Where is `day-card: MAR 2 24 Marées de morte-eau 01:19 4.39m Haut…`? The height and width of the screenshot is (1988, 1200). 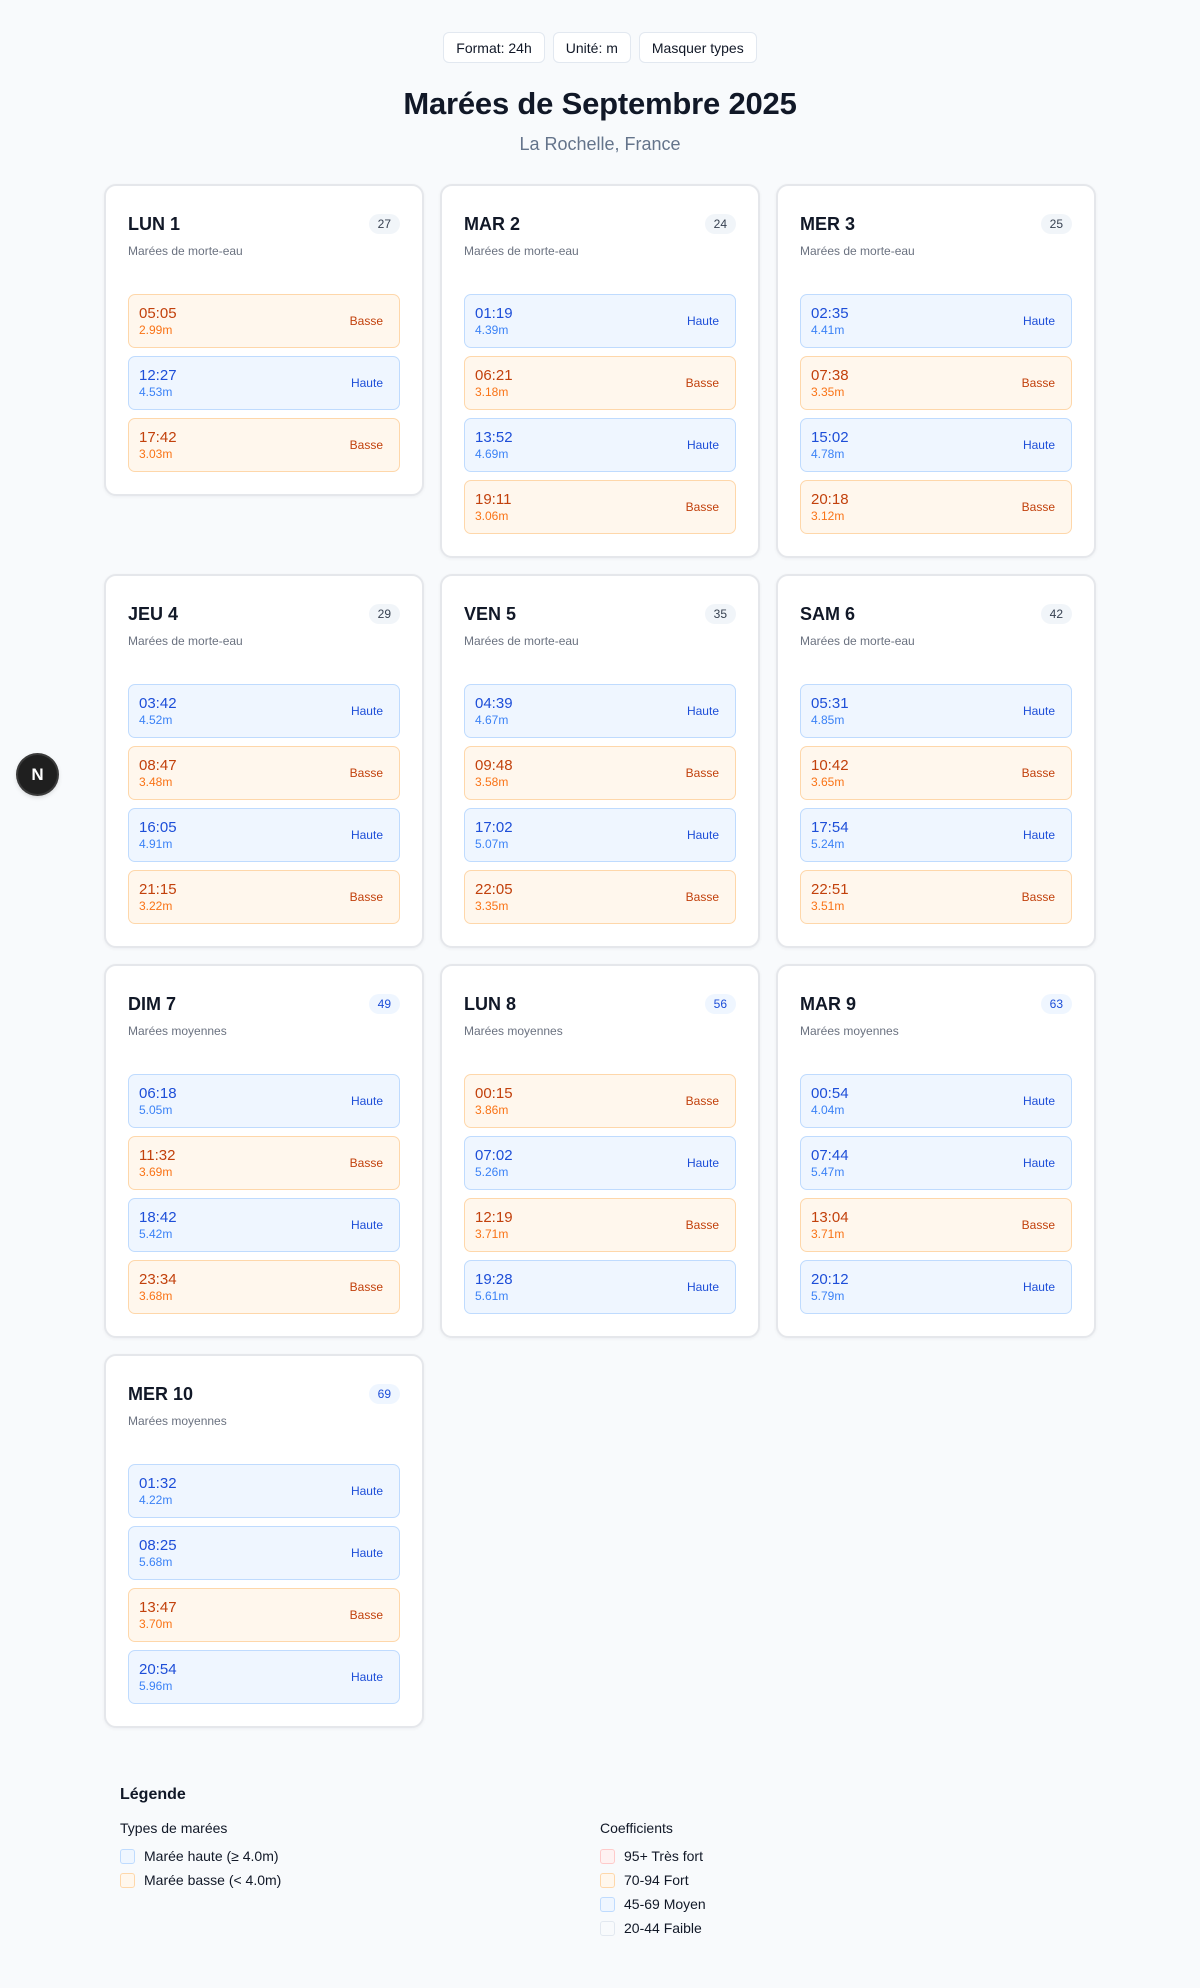 day-card: MAR 2 24 Marées de morte-eau 01:19 4.39m Haut… is located at coordinates (600, 371).